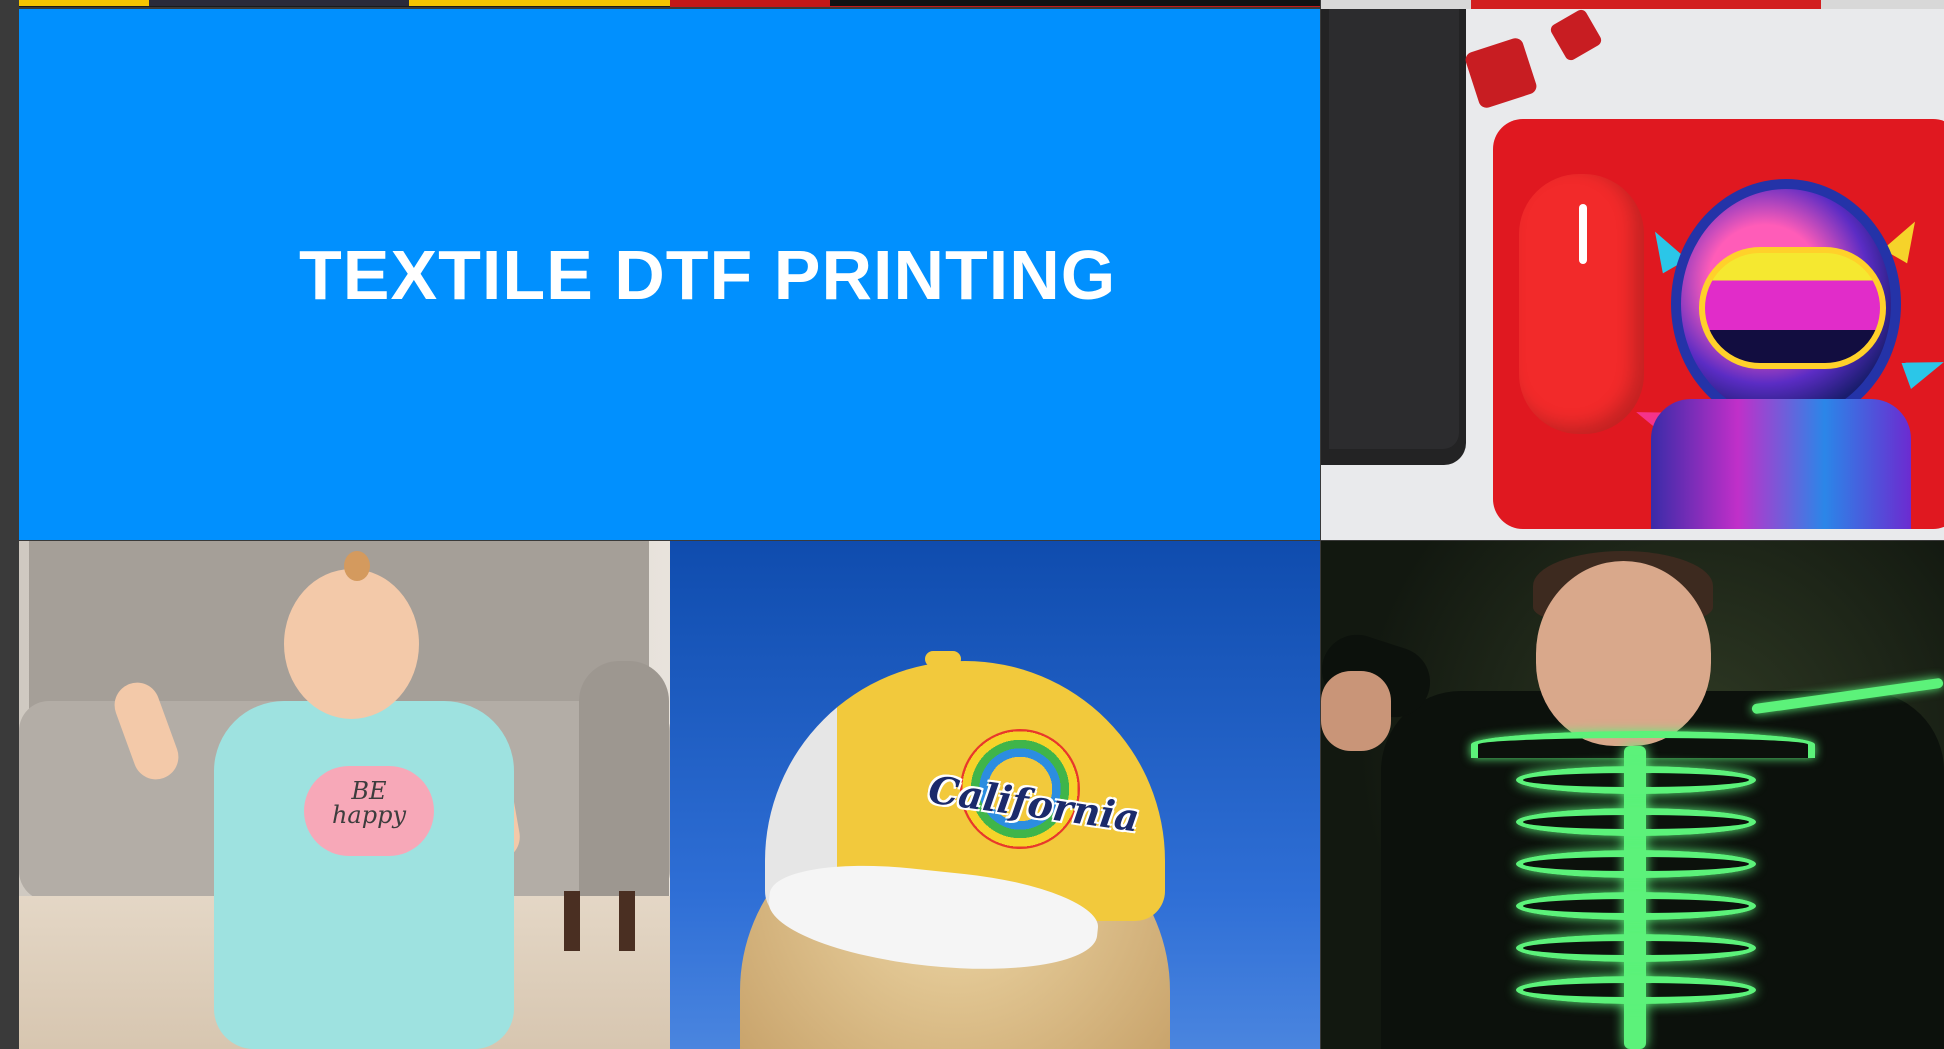 This screenshot has width=1944, height=1049. I want to click on baby-face, so click(351, 644).